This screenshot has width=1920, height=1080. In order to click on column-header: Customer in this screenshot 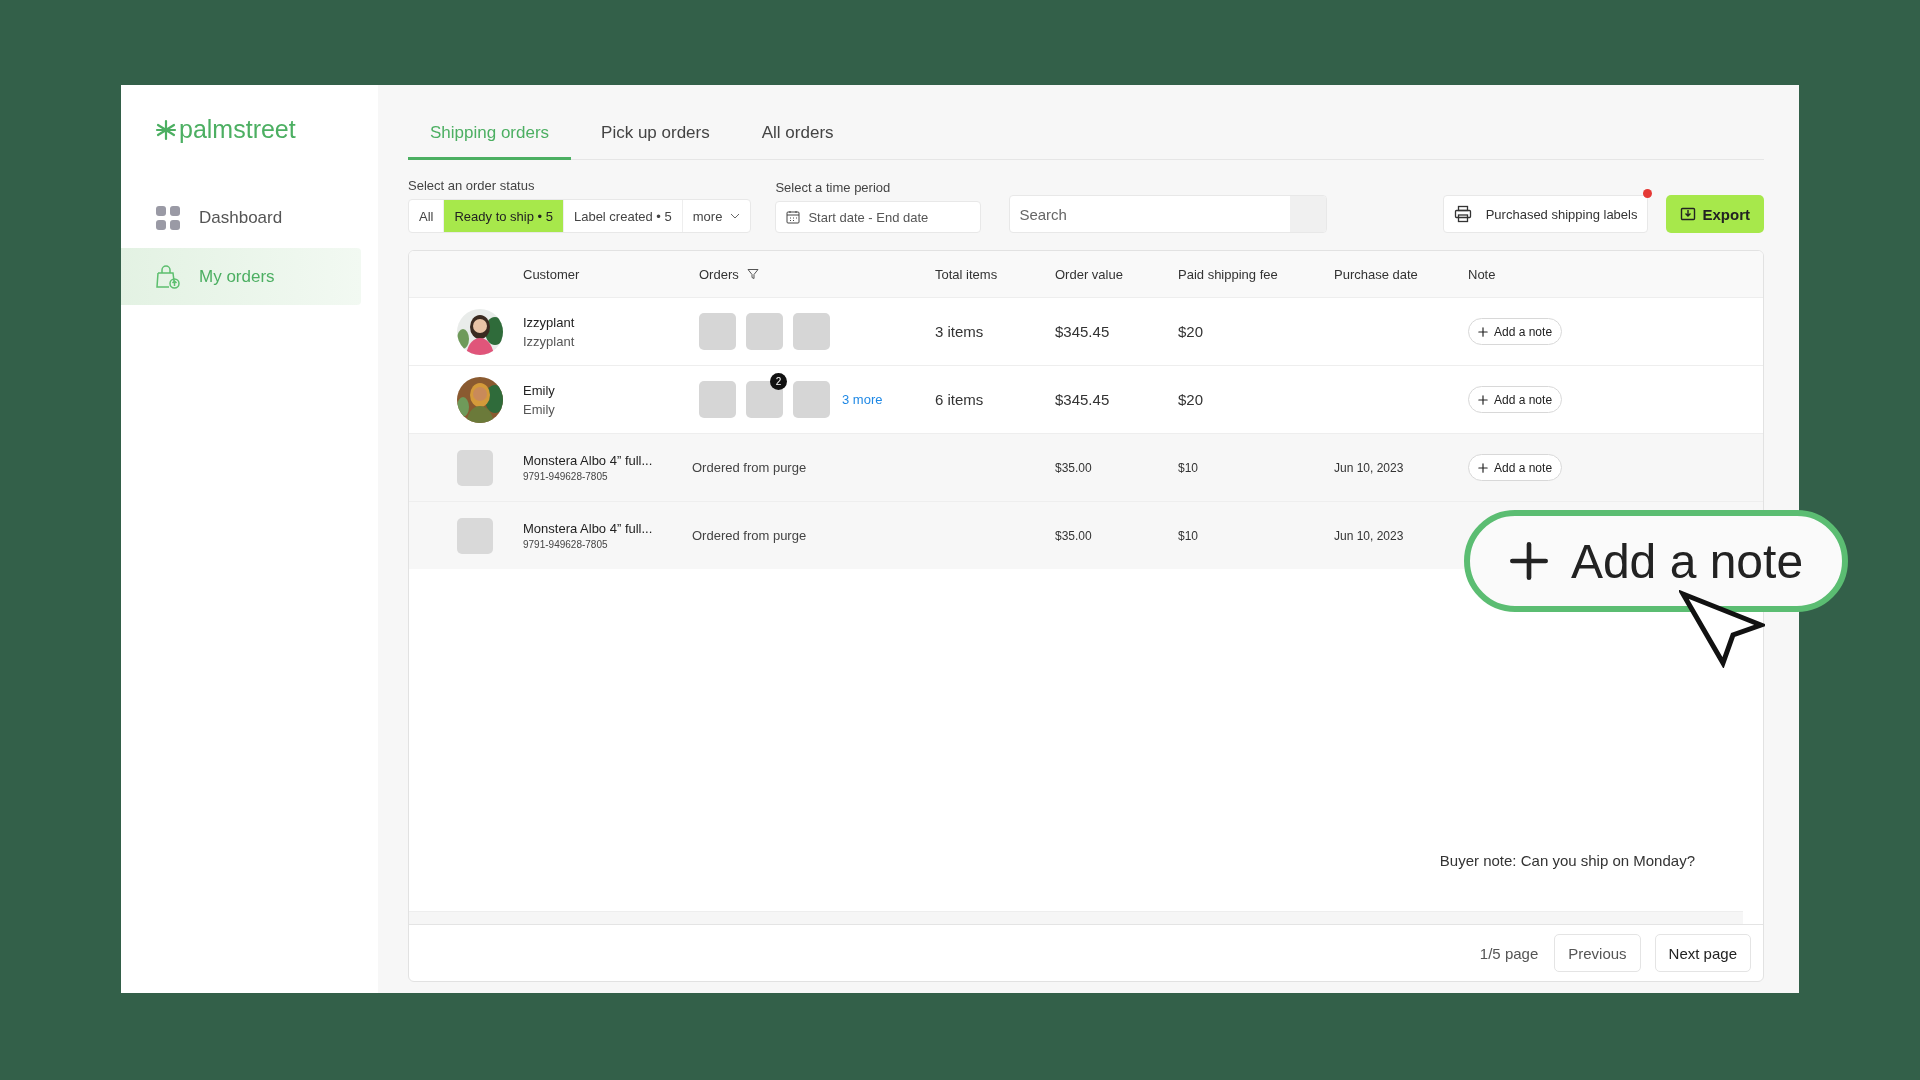, I will do `click(551, 274)`.